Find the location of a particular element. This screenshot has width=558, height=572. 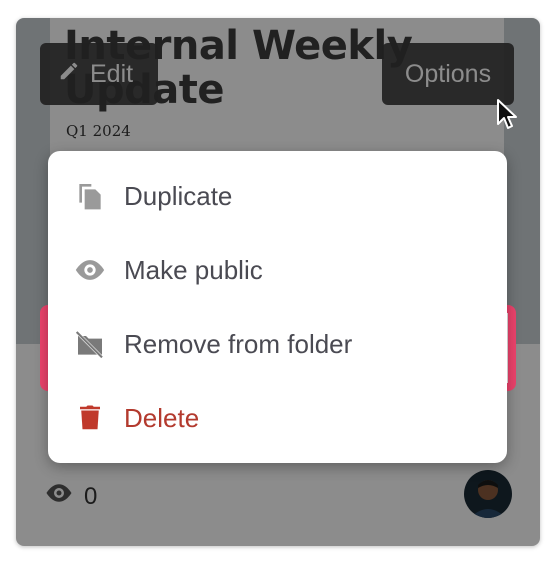

menu-item-remove-from-folder: Remove from folder is located at coordinates (277, 344).